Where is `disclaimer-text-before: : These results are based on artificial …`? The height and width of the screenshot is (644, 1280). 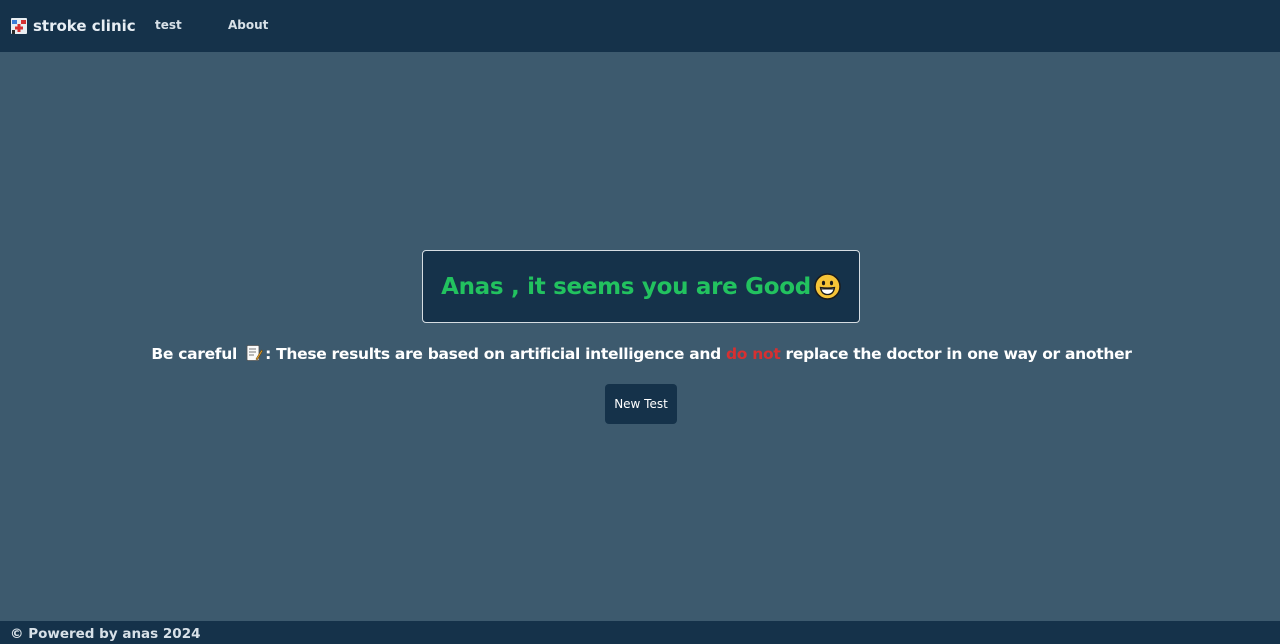 disclaimer-text-before: : These results are based on artificial … is located at coordinates (493, 354).